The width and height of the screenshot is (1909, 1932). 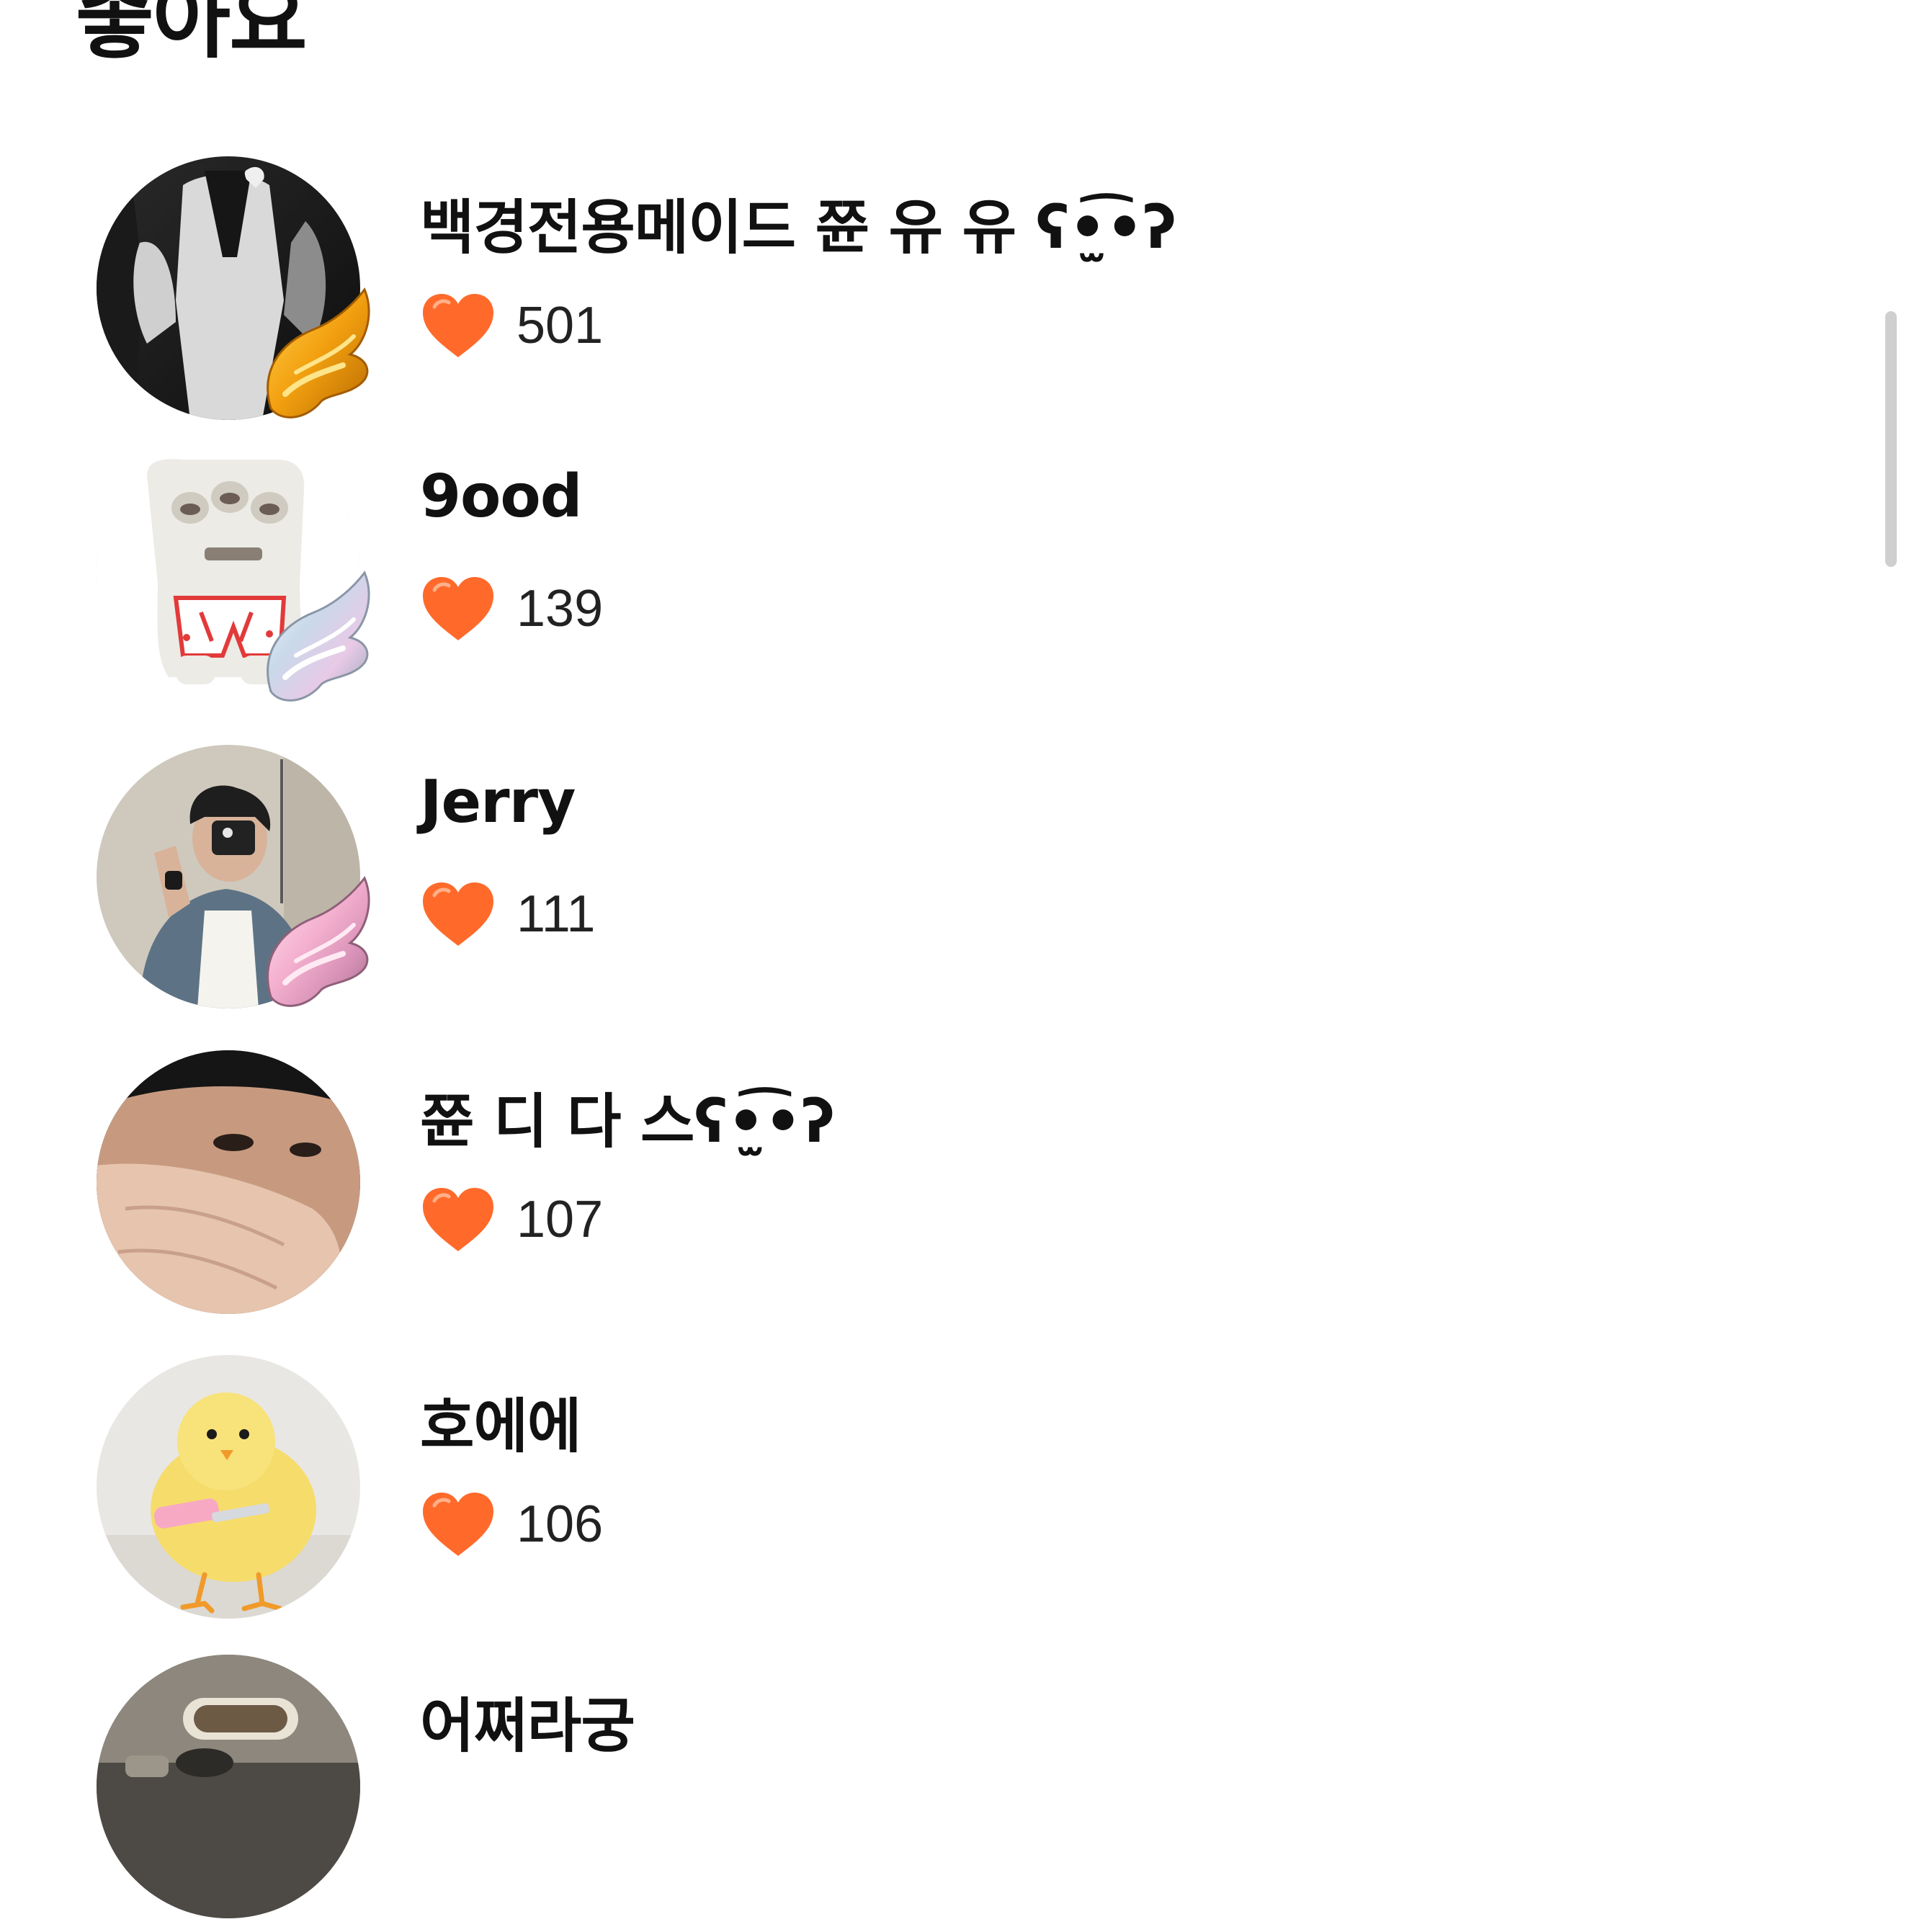 What do you see at coordinates (507, 914) in the screenshot?
I see `like-count-row: 111` at bounding box center [507, 914].